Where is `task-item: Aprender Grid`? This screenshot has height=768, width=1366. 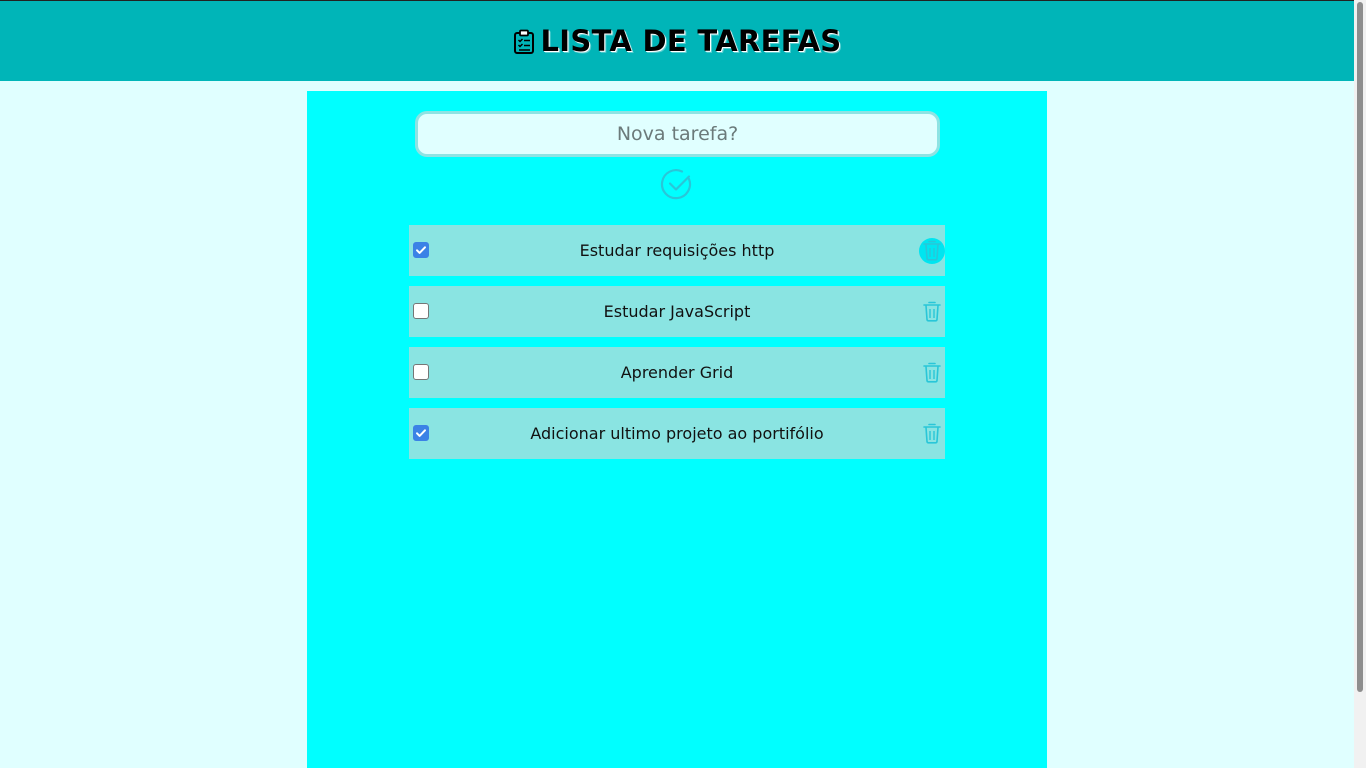
task-item: Aprender Grid is located at coordinates (677, 372).